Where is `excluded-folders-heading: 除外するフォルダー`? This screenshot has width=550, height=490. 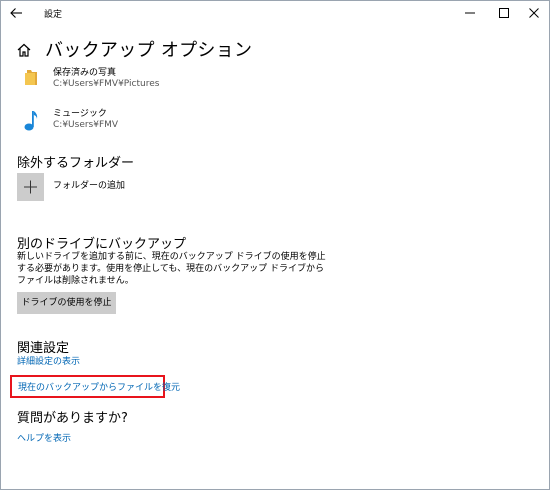 excluded-folders-heading: 除外するフォルダー is located at coordinates (76, 163).